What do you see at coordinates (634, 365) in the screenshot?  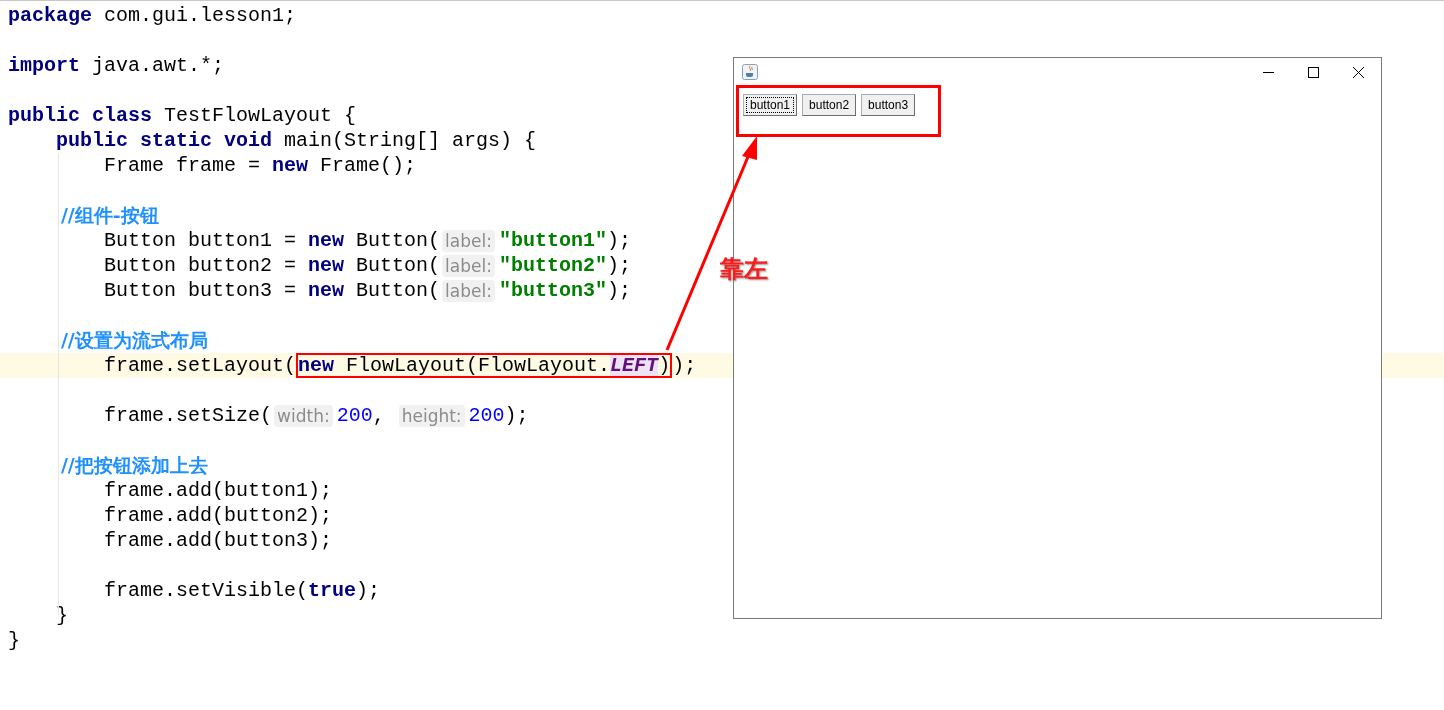 I see `constant-name: LEFT` at bounding box center [634, 365].